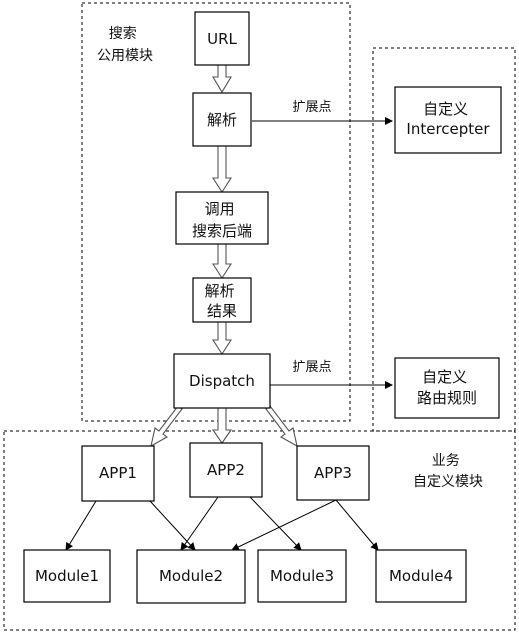 This screenshot has width=519, height=633. I want to click on parse-extension-point-label: 扩展点, so click(311, 107).